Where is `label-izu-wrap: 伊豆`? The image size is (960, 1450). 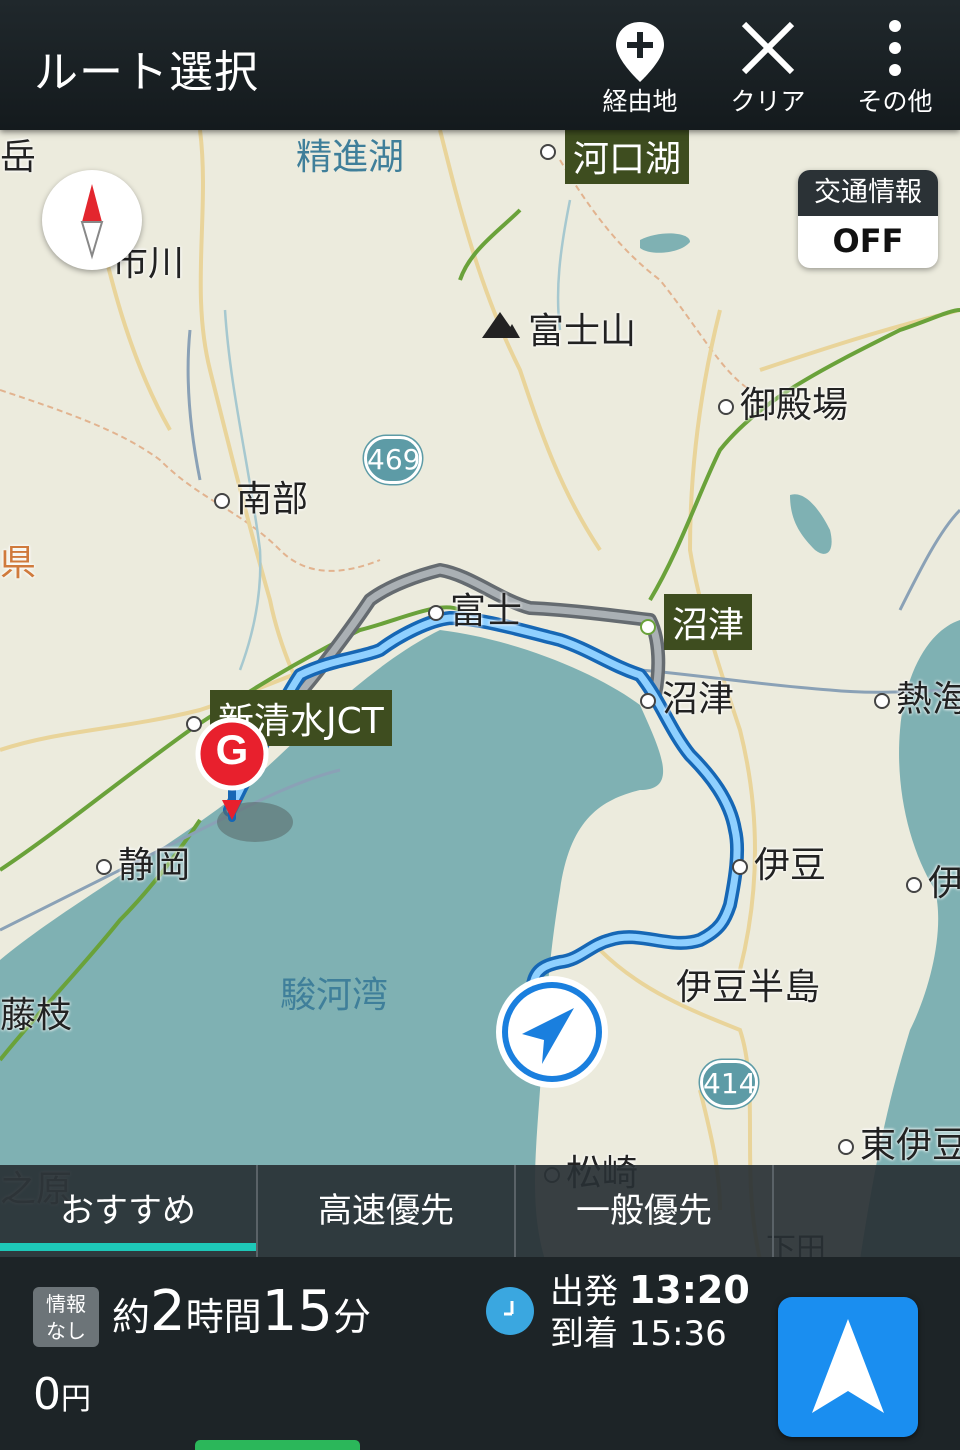
label-izu-wrap: 伊豆 is located at coordinates (779, 862).